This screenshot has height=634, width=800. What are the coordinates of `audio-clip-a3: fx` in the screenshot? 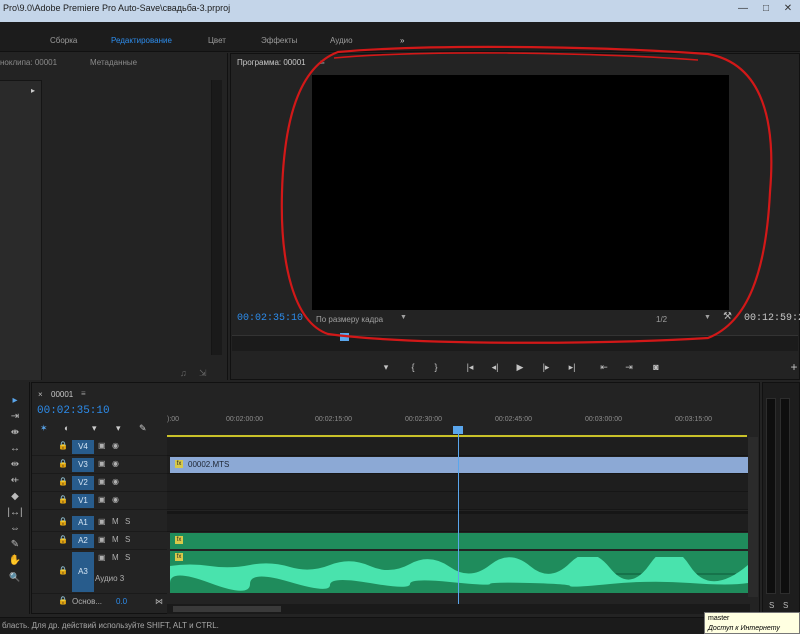 It's located at (459, 572).